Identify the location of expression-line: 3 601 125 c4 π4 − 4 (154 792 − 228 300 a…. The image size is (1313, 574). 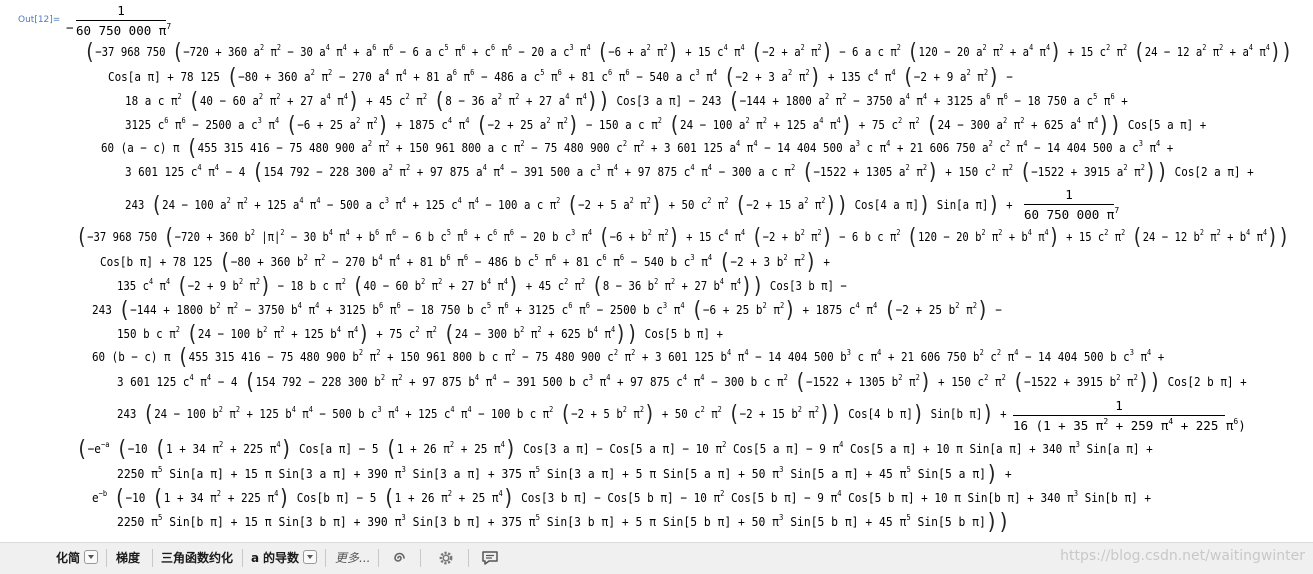
(689, 172).